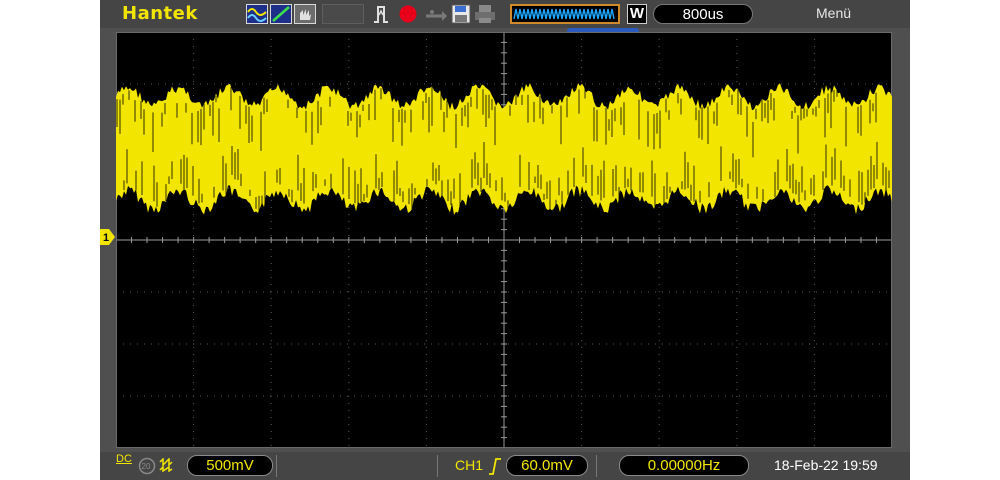 The height and width of the screenshot is (480, 1000). Describe the element at coordinates (381, 14) in the screenshot. I see `pulse-trigger-icon` at that location.